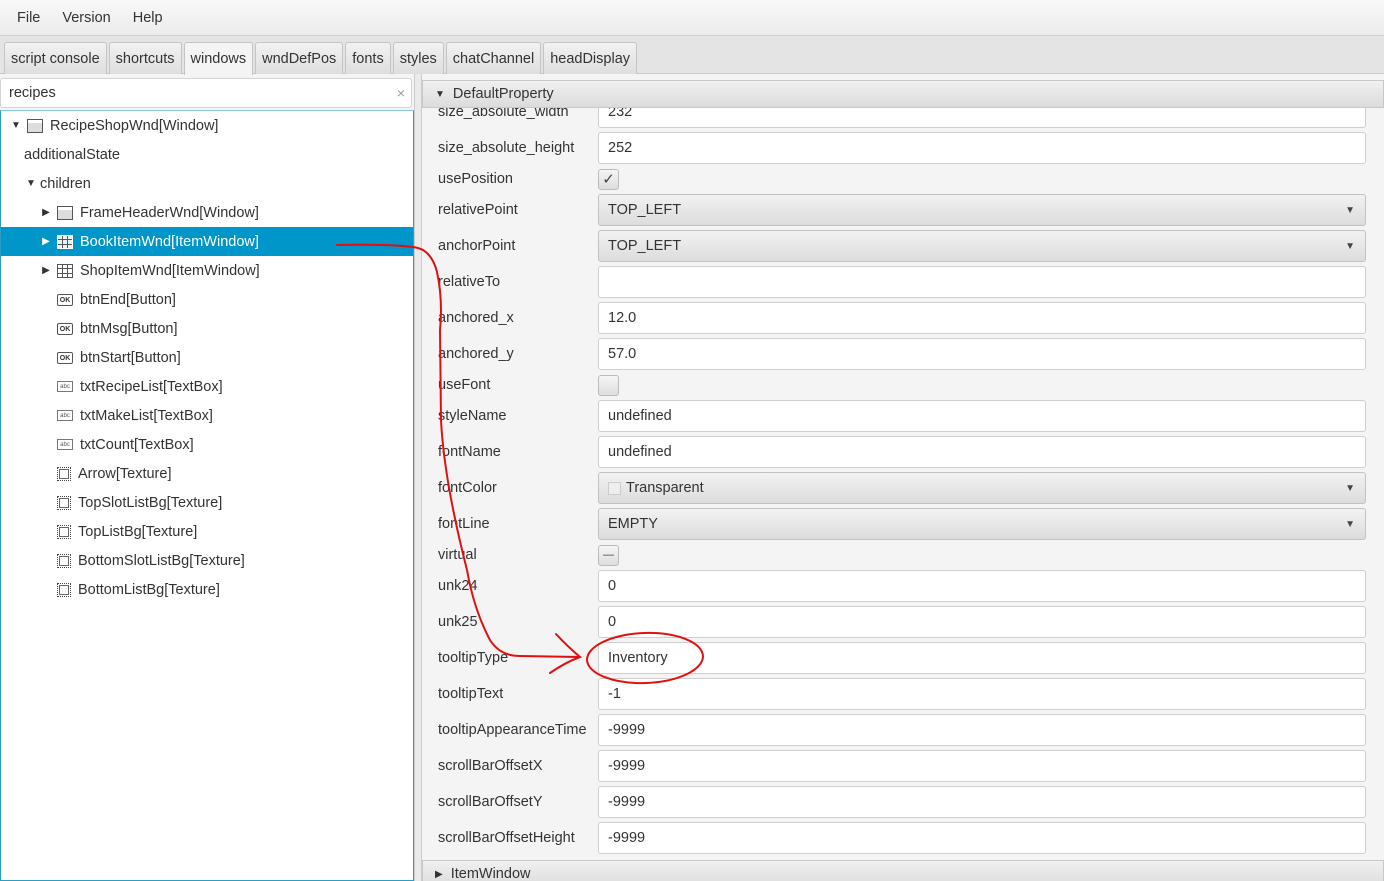 The image size is (1384, 881). I want to click on tooltipText-field: -1, so click(982, 694).